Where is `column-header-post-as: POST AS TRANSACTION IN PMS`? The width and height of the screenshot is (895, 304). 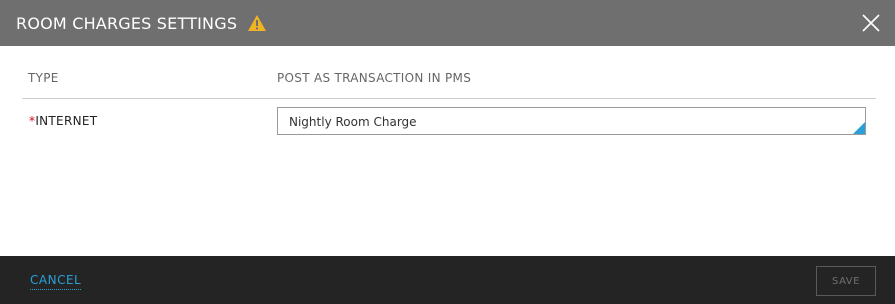
column-header-post-as: POST AS TRANSACTION IN PMS is located at coordinates (374, 78).